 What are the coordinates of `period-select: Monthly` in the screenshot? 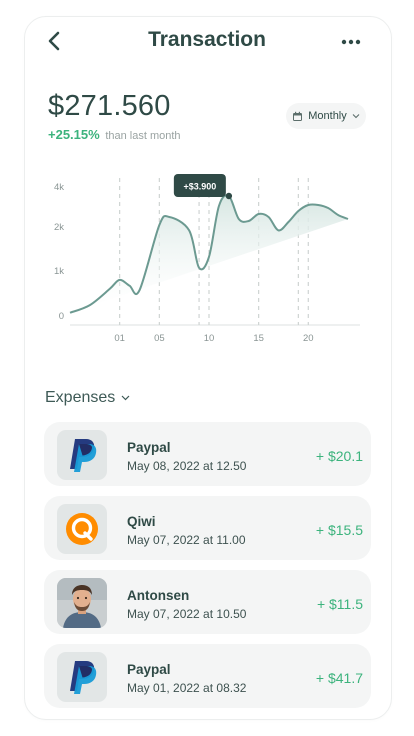 It's located at (326, 116).